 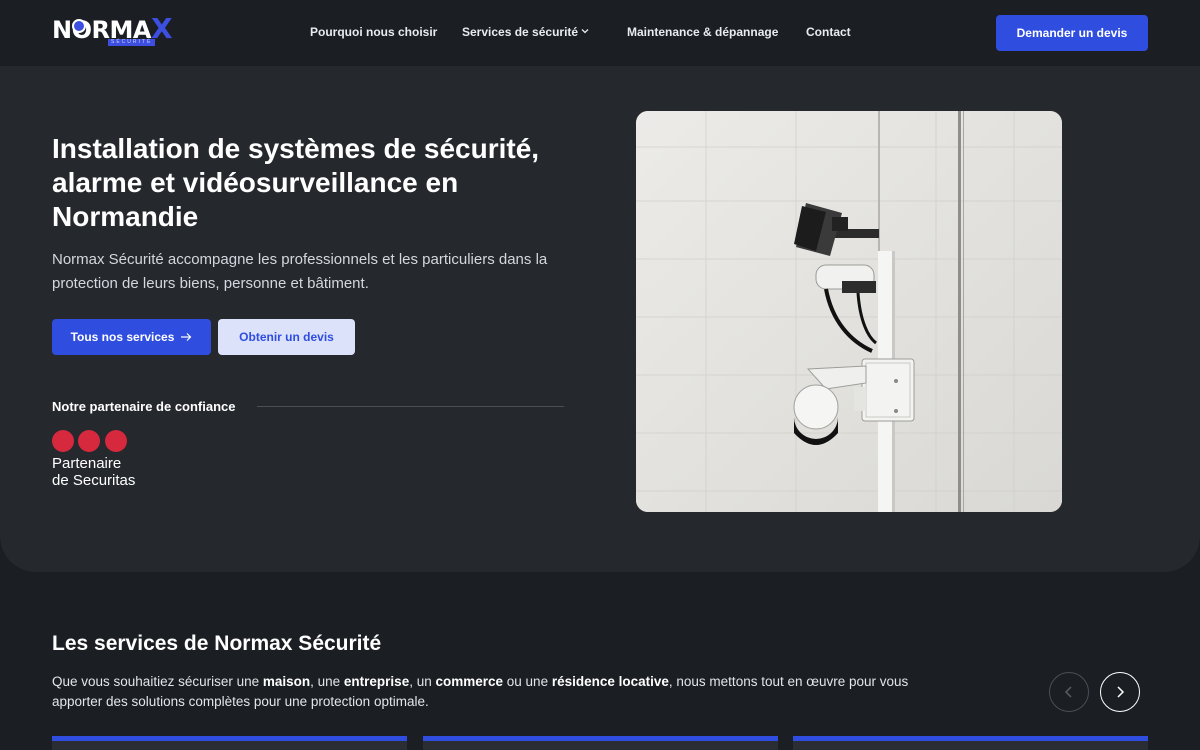 I want to click on desc-text: , une, so click(x=327, y=681).